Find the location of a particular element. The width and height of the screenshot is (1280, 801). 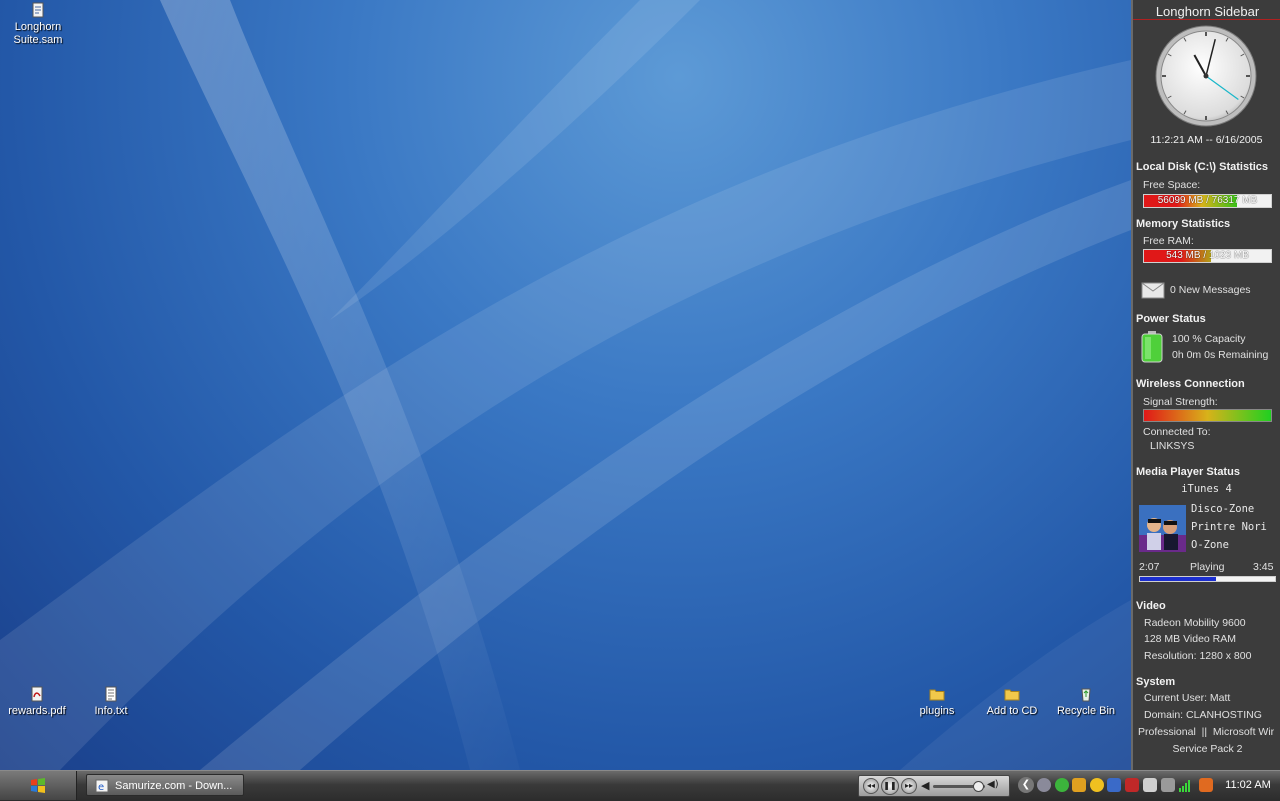

svg-text: e is located at coordinates (101, 787).